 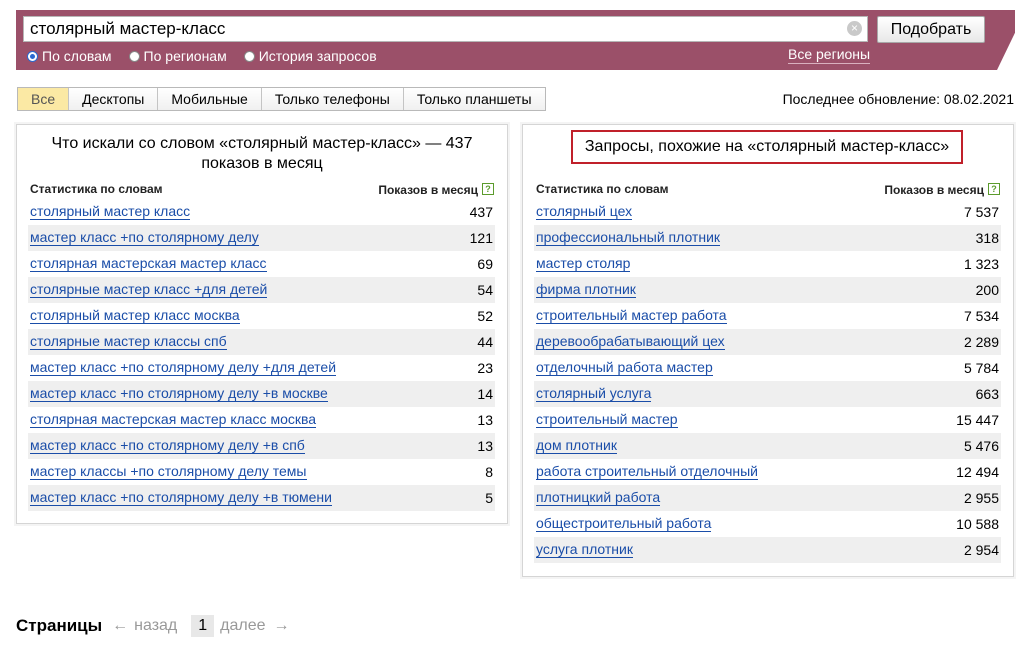 What do you see at coordinates (607, 420) in the screenshot?
I see `phrase-link: строительный мастер` at bounding box center [607, 420].